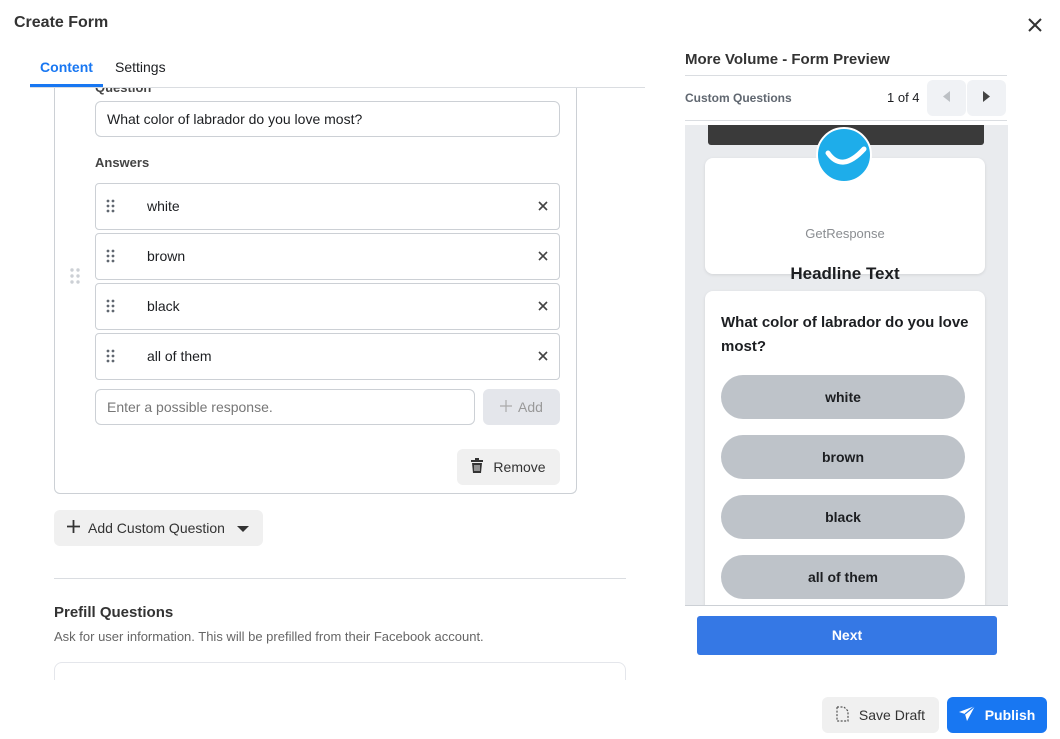 The image size is (1060, 739). What do you see at coordinates (843, 577) in the screenshot?
I see `preview-option: all of them` at bounding box center [843, 577].